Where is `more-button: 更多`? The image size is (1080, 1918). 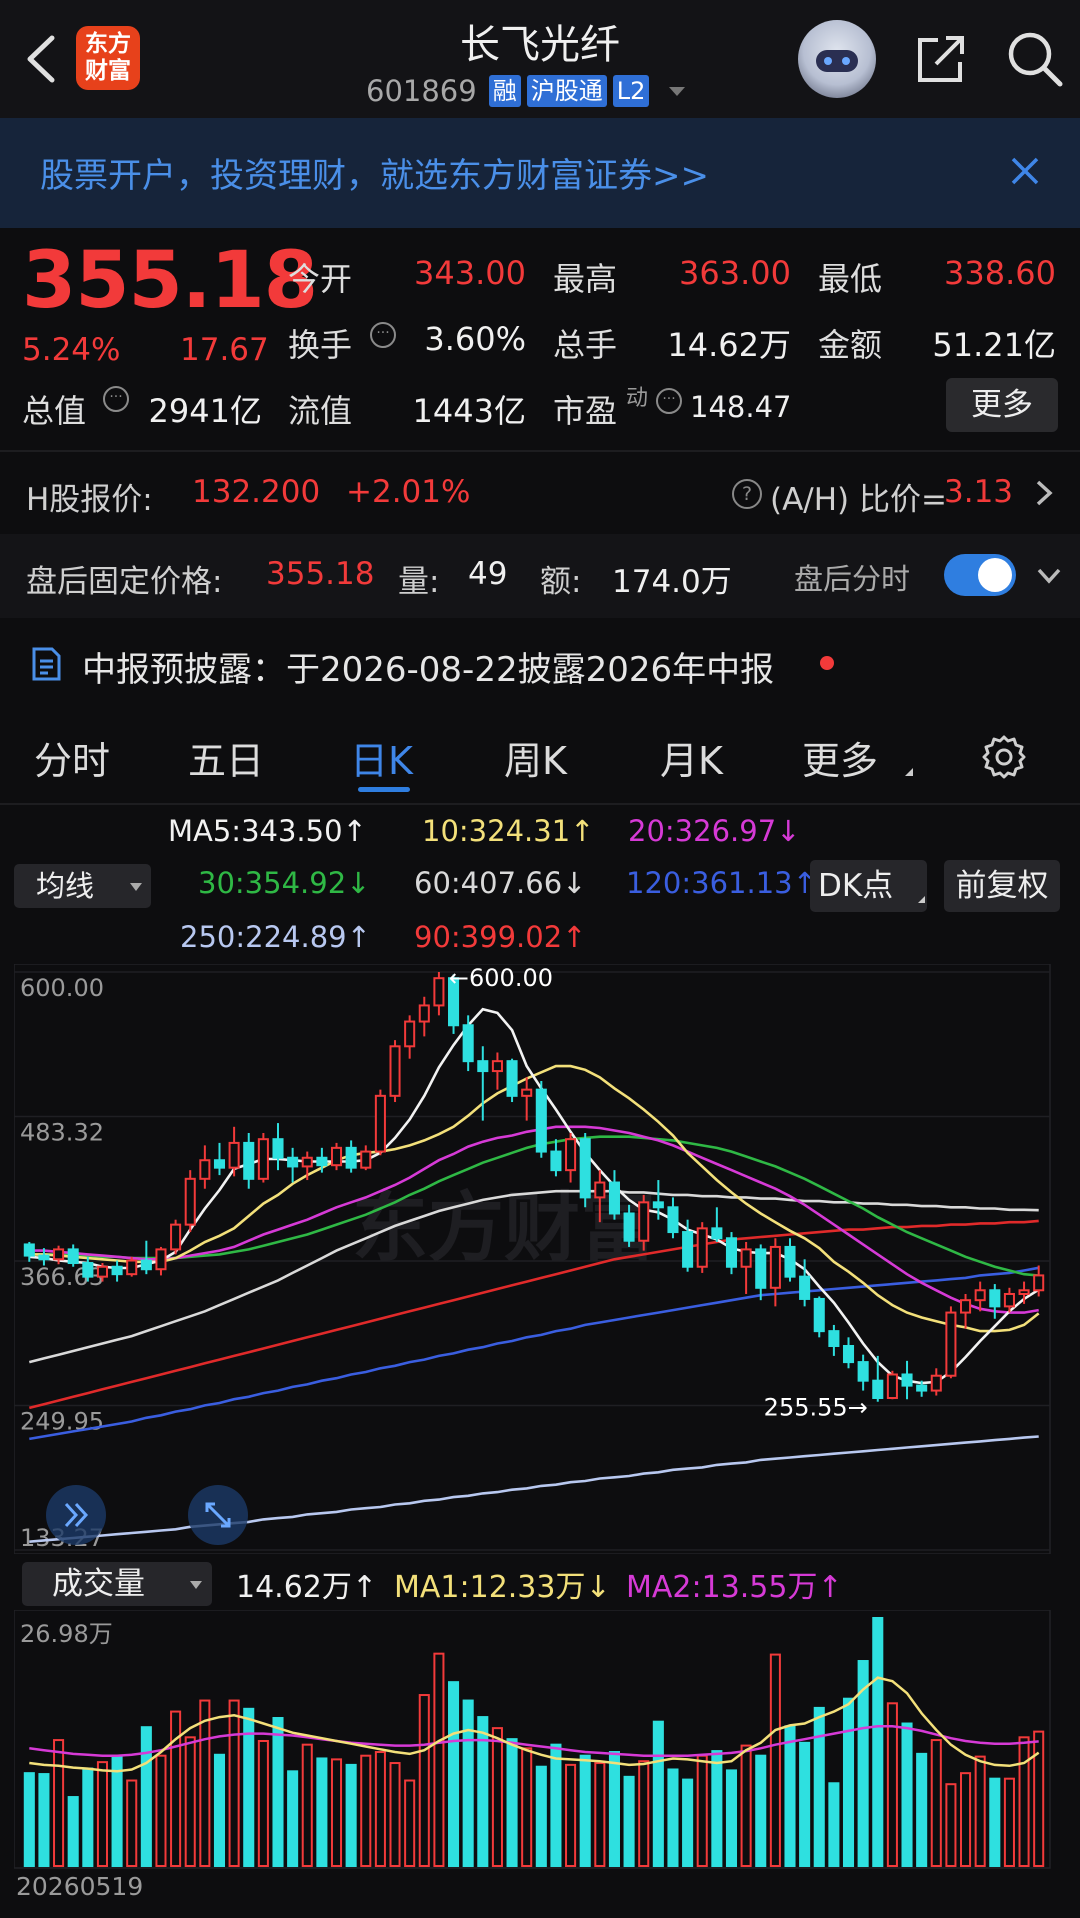
more-button: 更多 is located at coordinates (1002, 405).